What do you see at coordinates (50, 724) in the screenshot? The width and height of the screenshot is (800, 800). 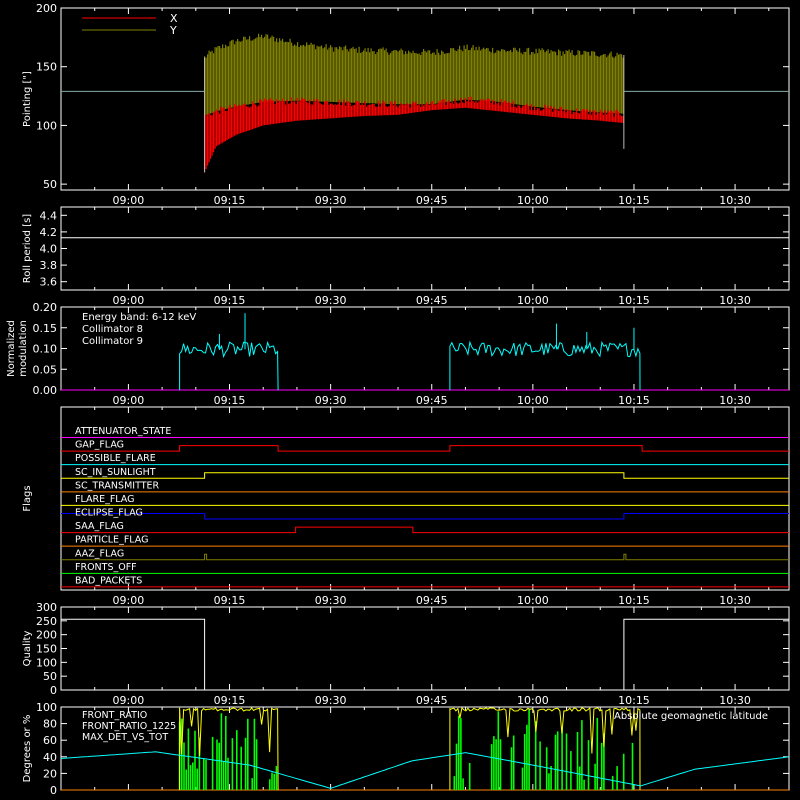 I see `ratios-ytick-label: 80` at bounding box center [50, 724].